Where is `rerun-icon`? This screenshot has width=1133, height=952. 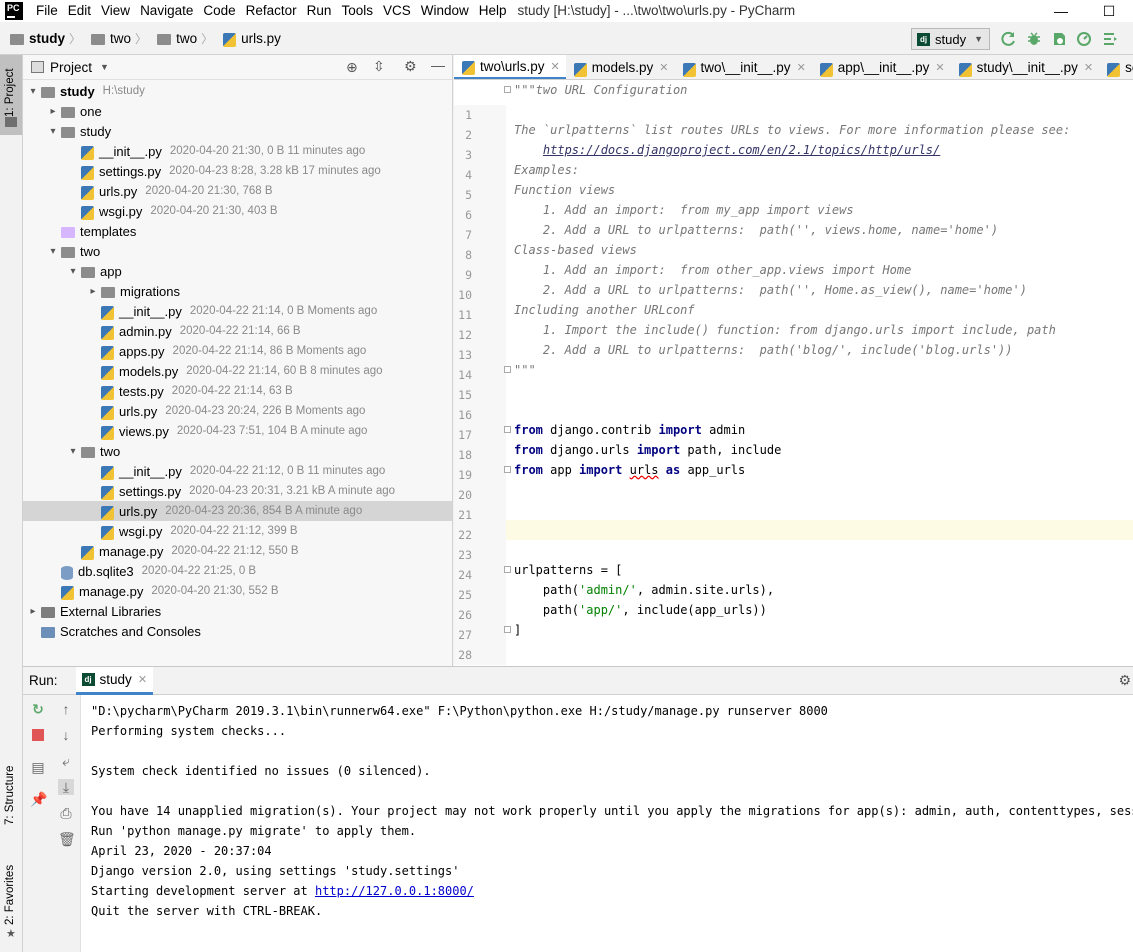
rerun-icon is located at coordinates (1009, 39).